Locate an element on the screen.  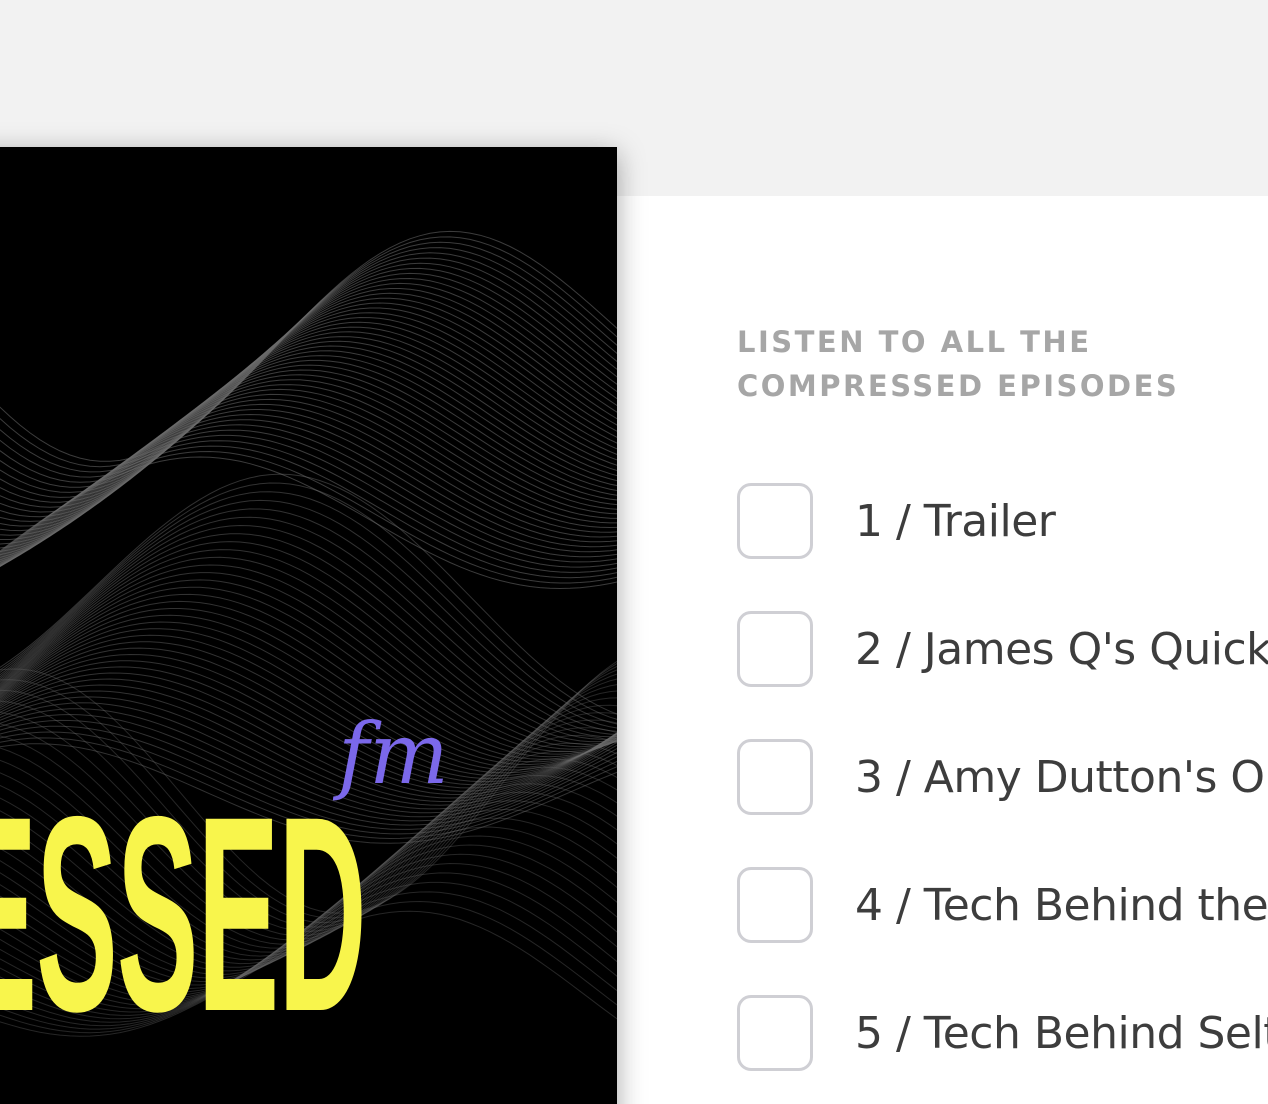
episode-label: 1 / Trailer is located at coordinates (955, 521).